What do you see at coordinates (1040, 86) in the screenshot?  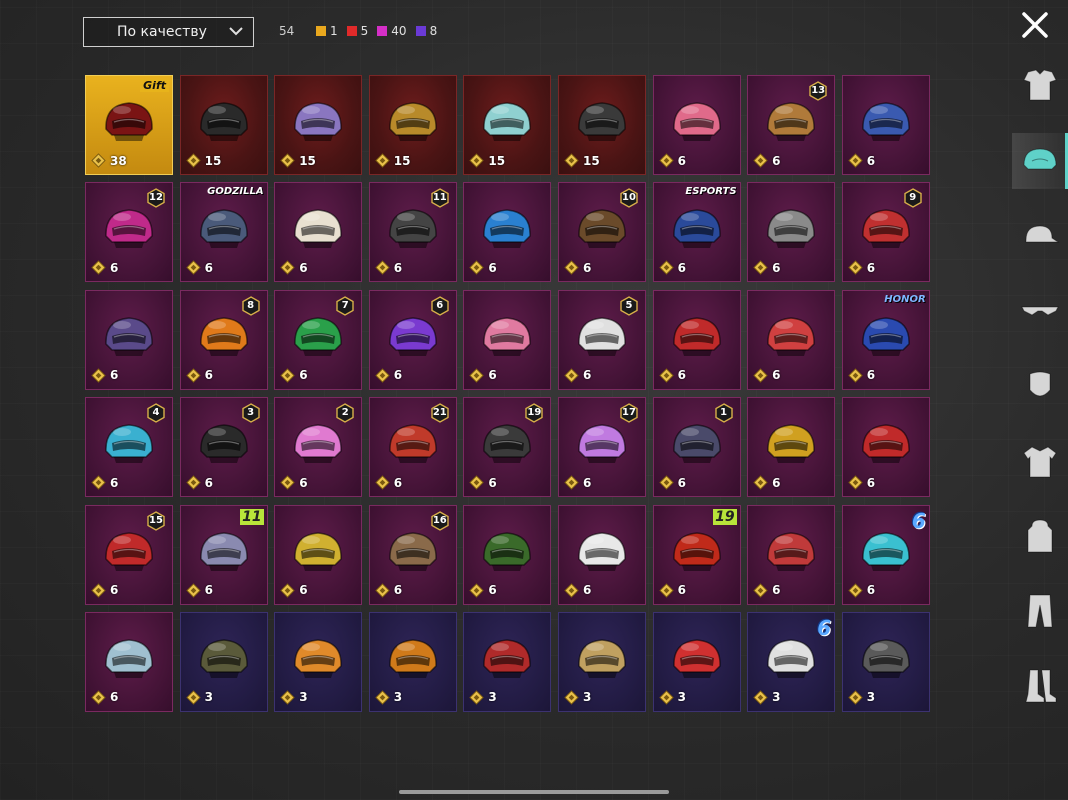 I see `sidebar-item-outfit` at bounding box center [1040, 86].